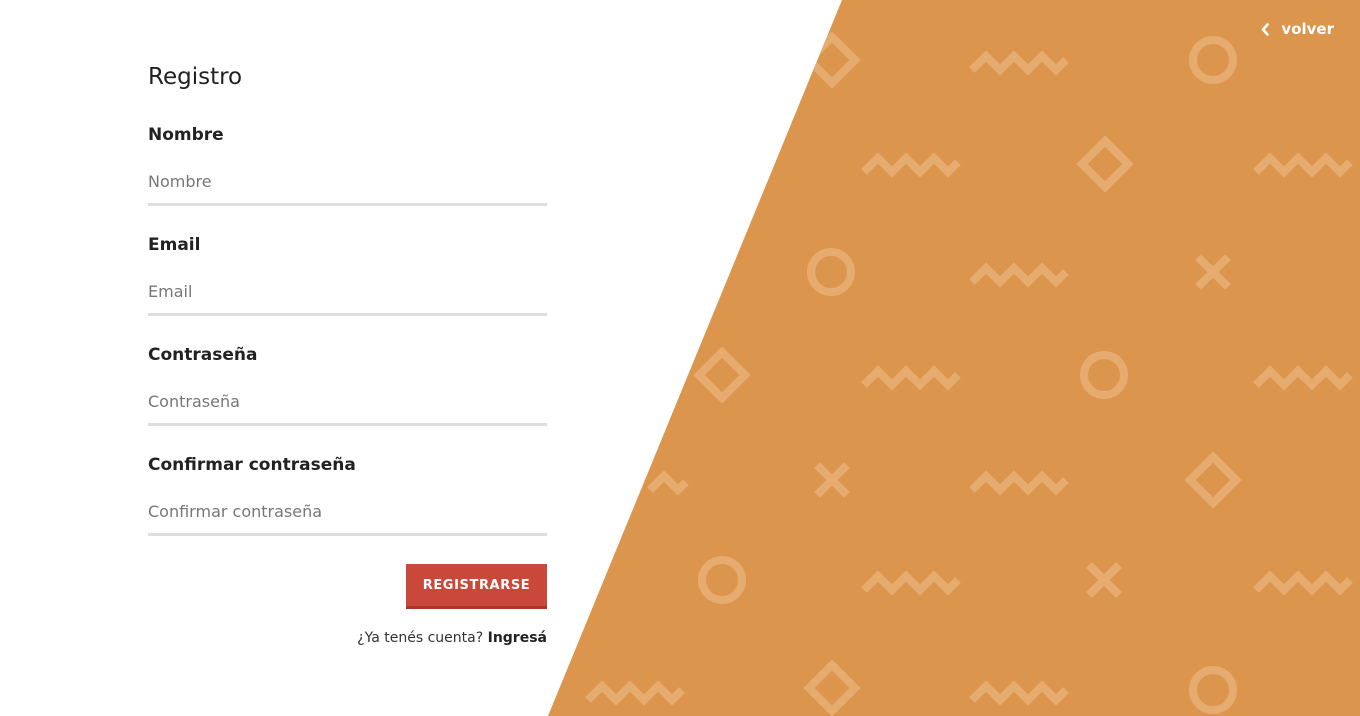 The height and width of the screenshot is (716, 1360). Describe the element at coordinates (174, 245) in the screenshot. I see `email-label: Email` at that location.